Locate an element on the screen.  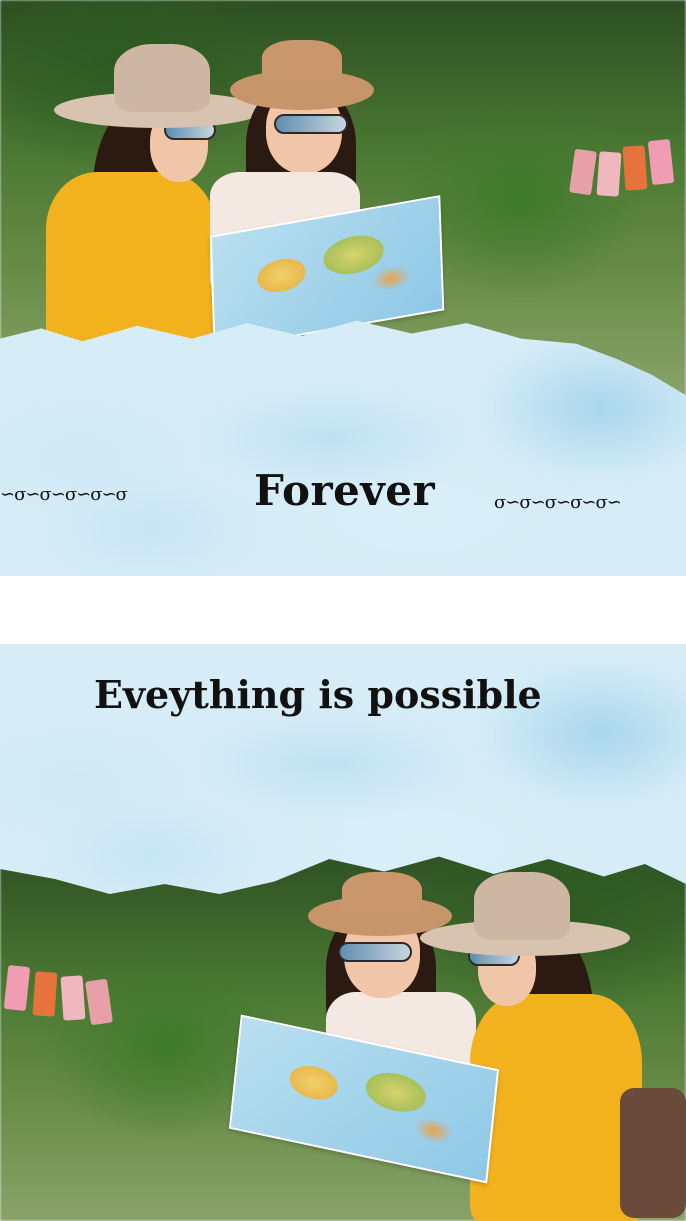
scroll-ornament-icon: ∽σ∽σ∽σ∽σ∽σ is located at coordinates (64, 494).